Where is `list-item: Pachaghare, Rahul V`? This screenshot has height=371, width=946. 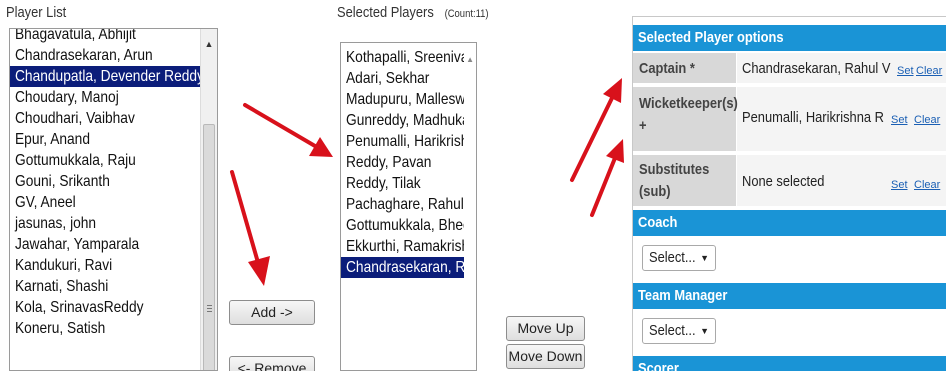 list-item: Pachaghare, Rahul V is located at coordinates (402, 204).